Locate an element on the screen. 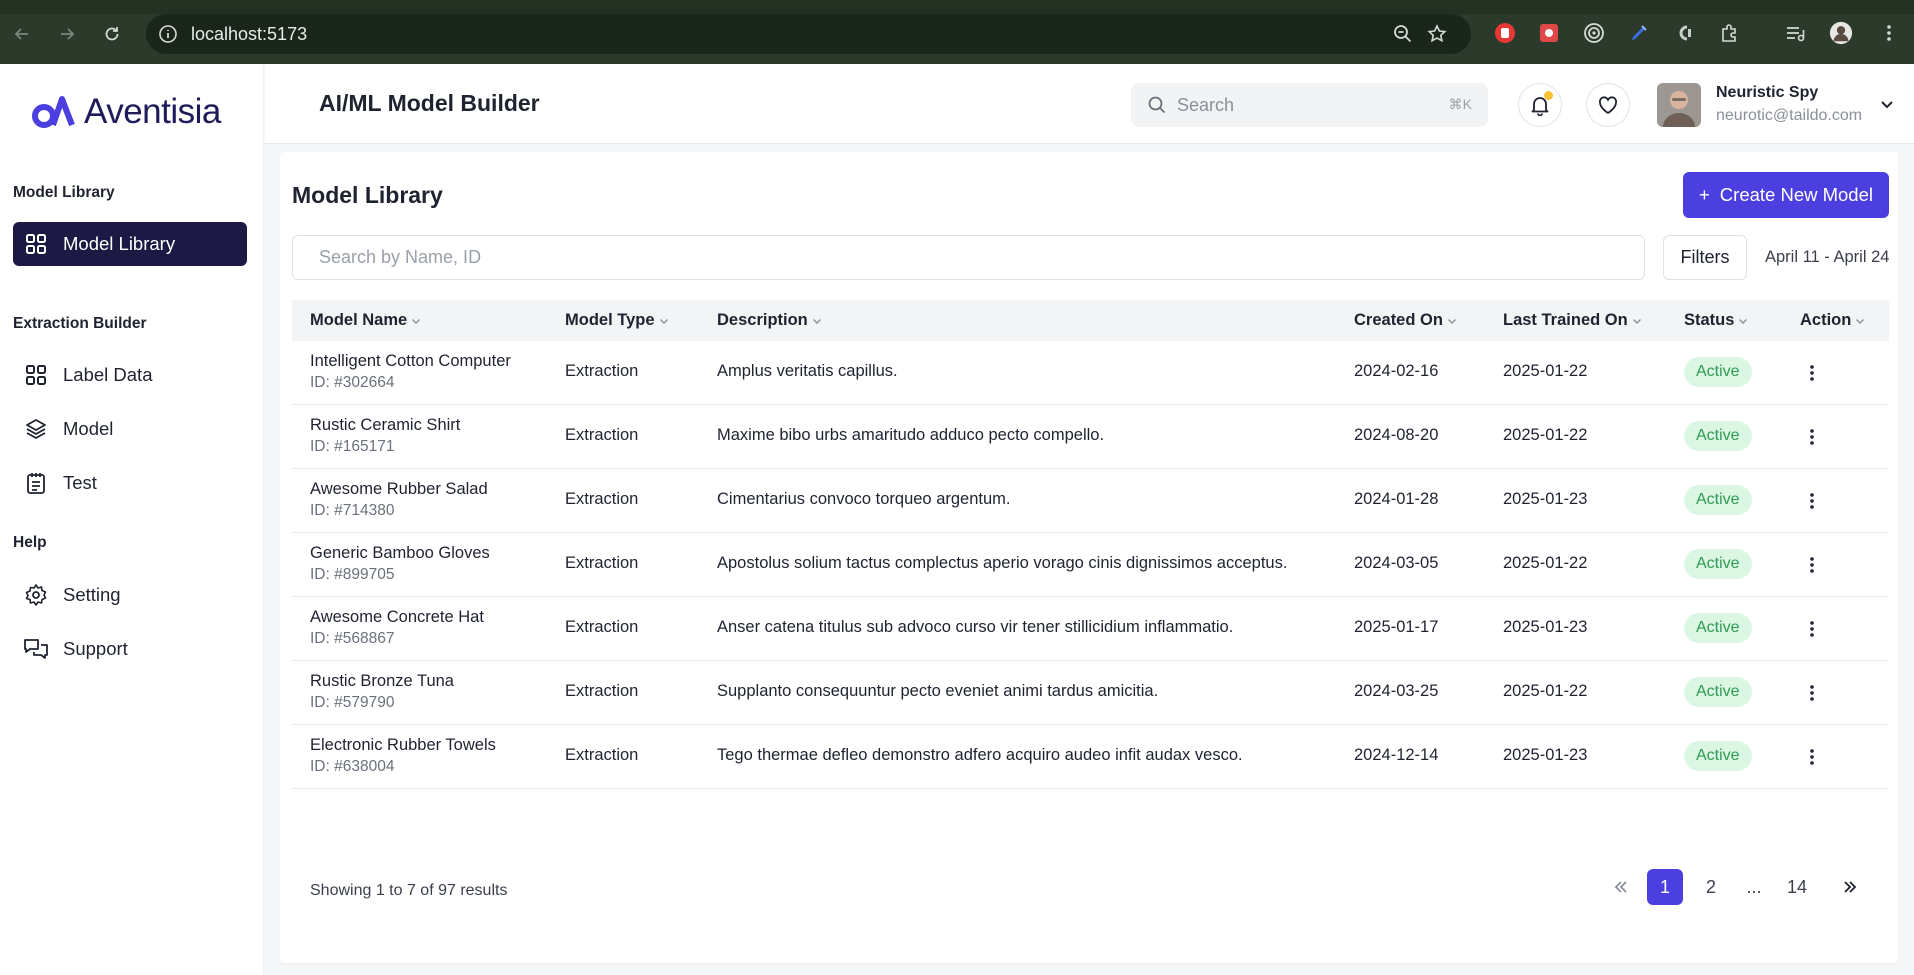  forward-icon is located at coordinates (67, 34).